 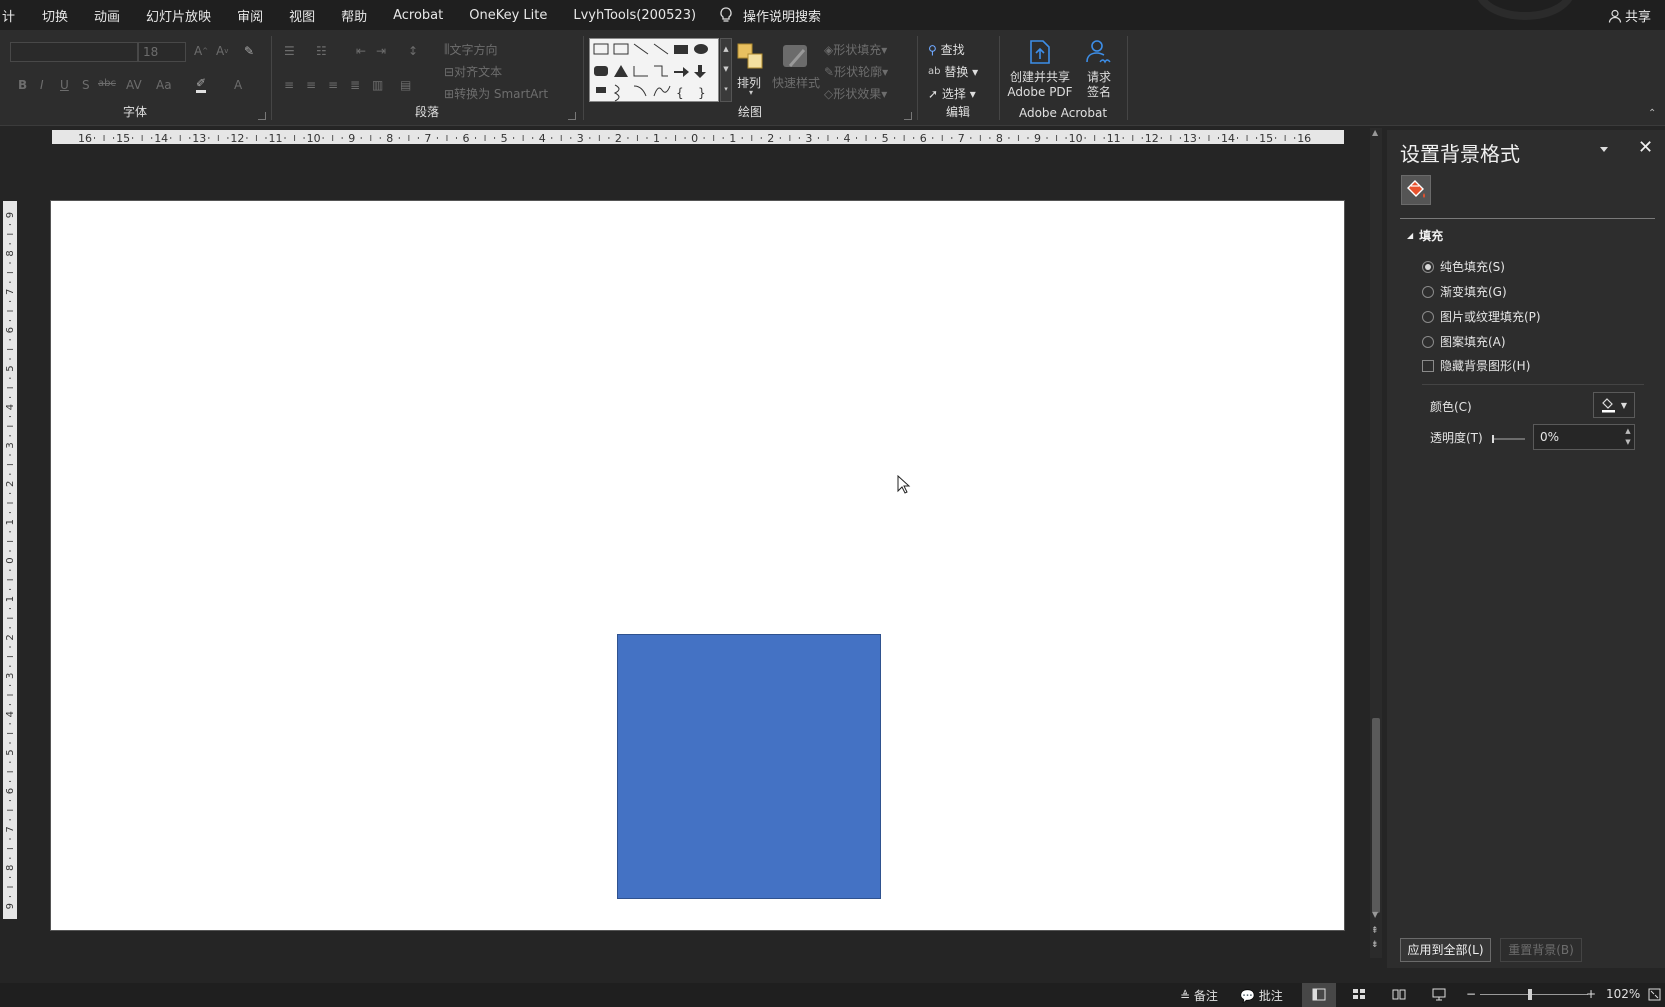 I want to click on menu-tab-lvyhtools: LvyhTools(200523), so click(x=634, y=15).